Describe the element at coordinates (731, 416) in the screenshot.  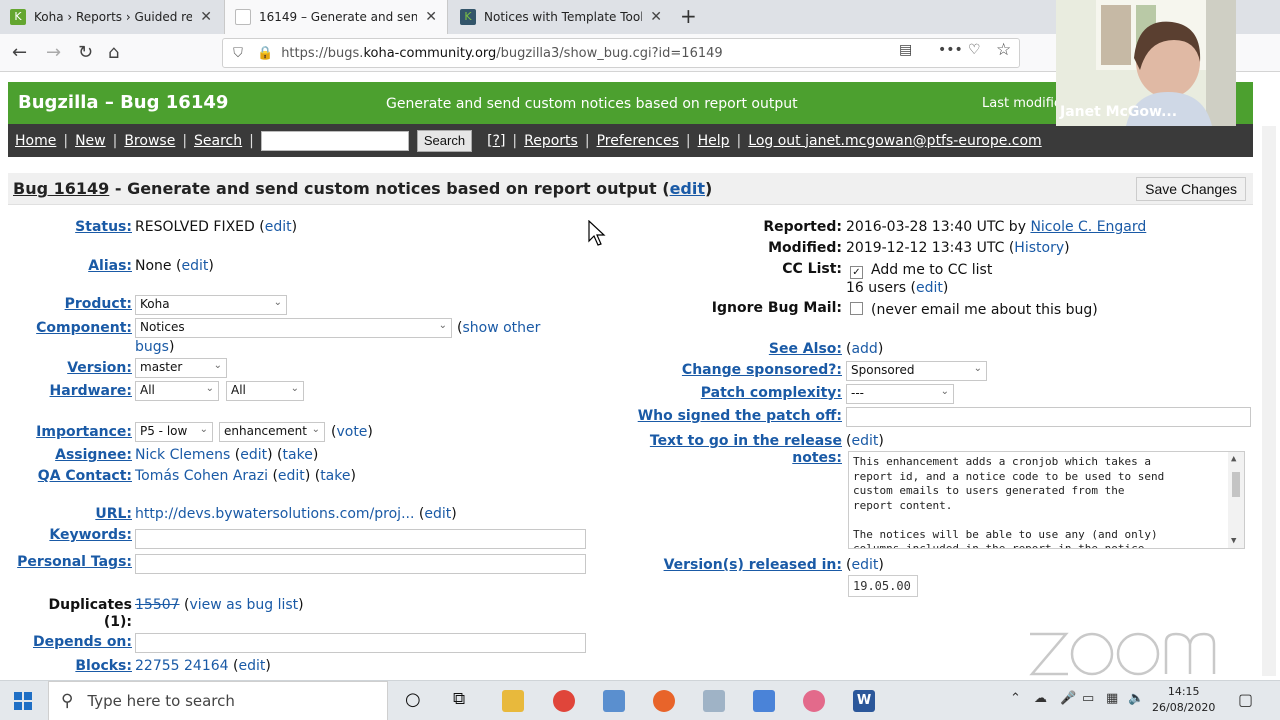
I see `signed-off-label: Who signed the patch off:` at that location.